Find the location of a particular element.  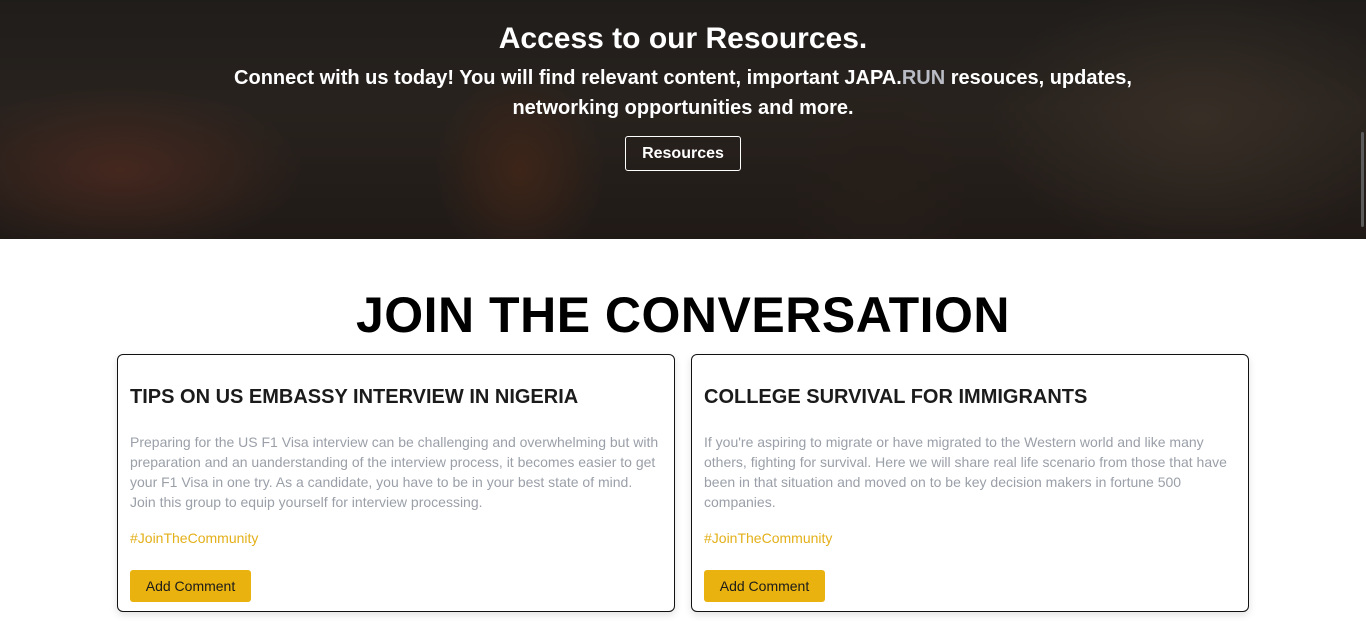

hero-subtitle-accent: RUN is located at coordinates (923, 78).